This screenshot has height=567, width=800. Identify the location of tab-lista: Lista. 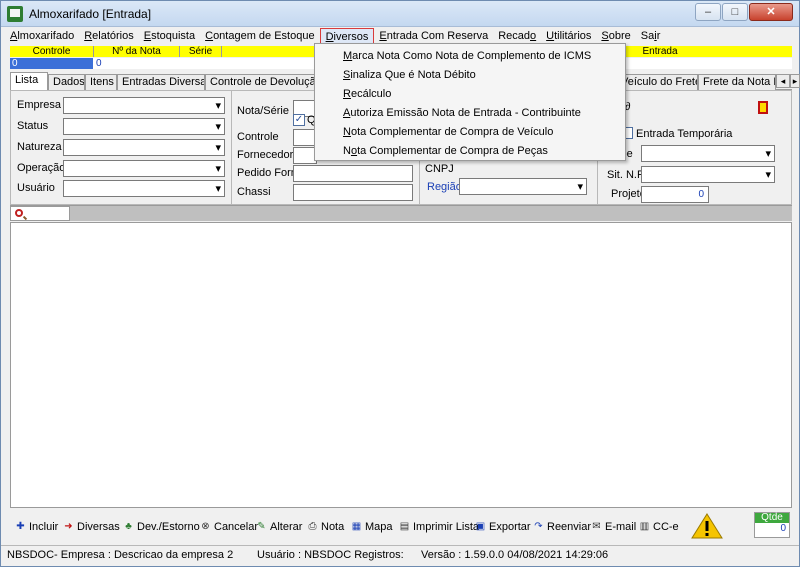
(29, 81).